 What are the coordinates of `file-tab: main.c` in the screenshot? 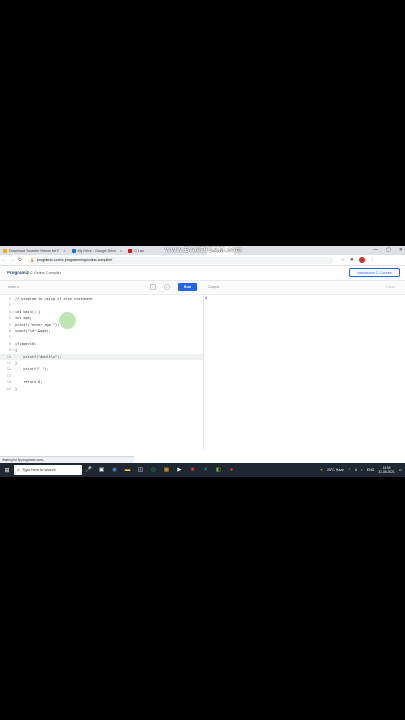 It's located at (13, 287).